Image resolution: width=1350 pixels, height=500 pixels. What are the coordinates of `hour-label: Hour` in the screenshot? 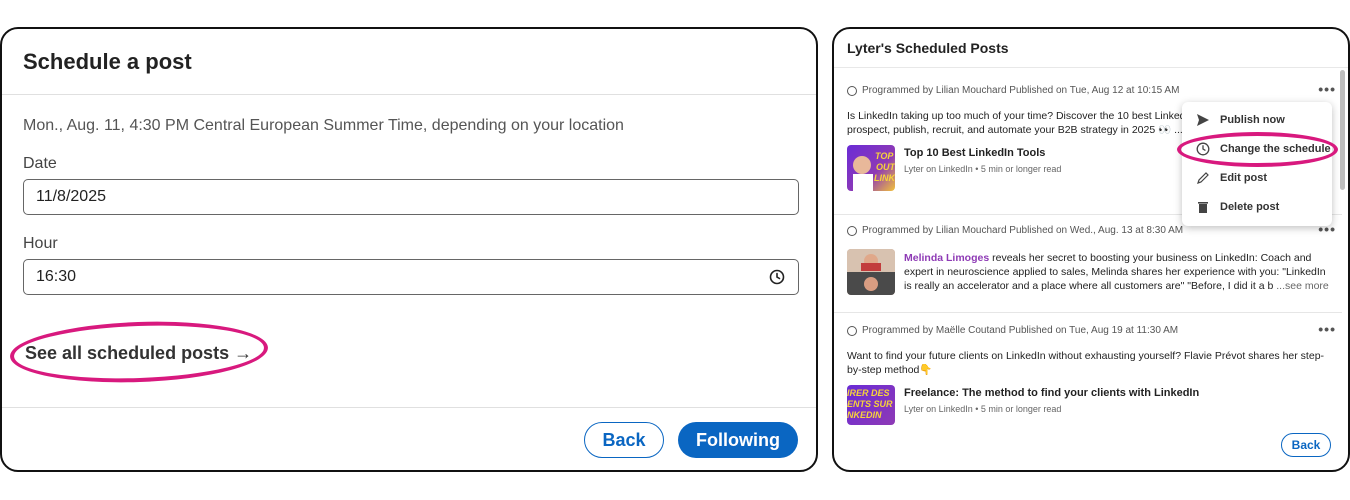 It's located at (40, 243).